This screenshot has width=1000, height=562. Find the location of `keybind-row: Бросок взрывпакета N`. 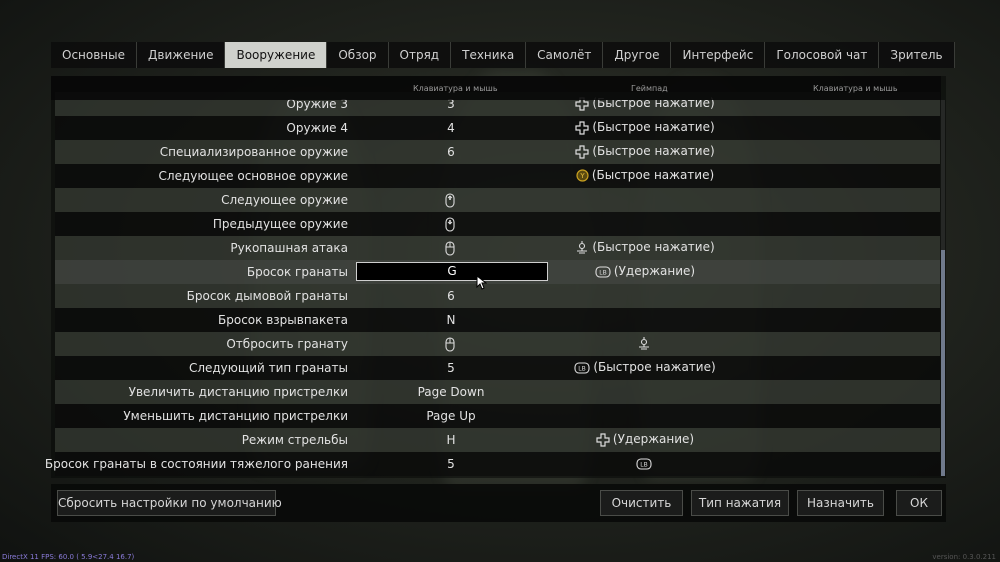

keybind-row: Бросок взрывпакета N is located at coordinates (497, 320).